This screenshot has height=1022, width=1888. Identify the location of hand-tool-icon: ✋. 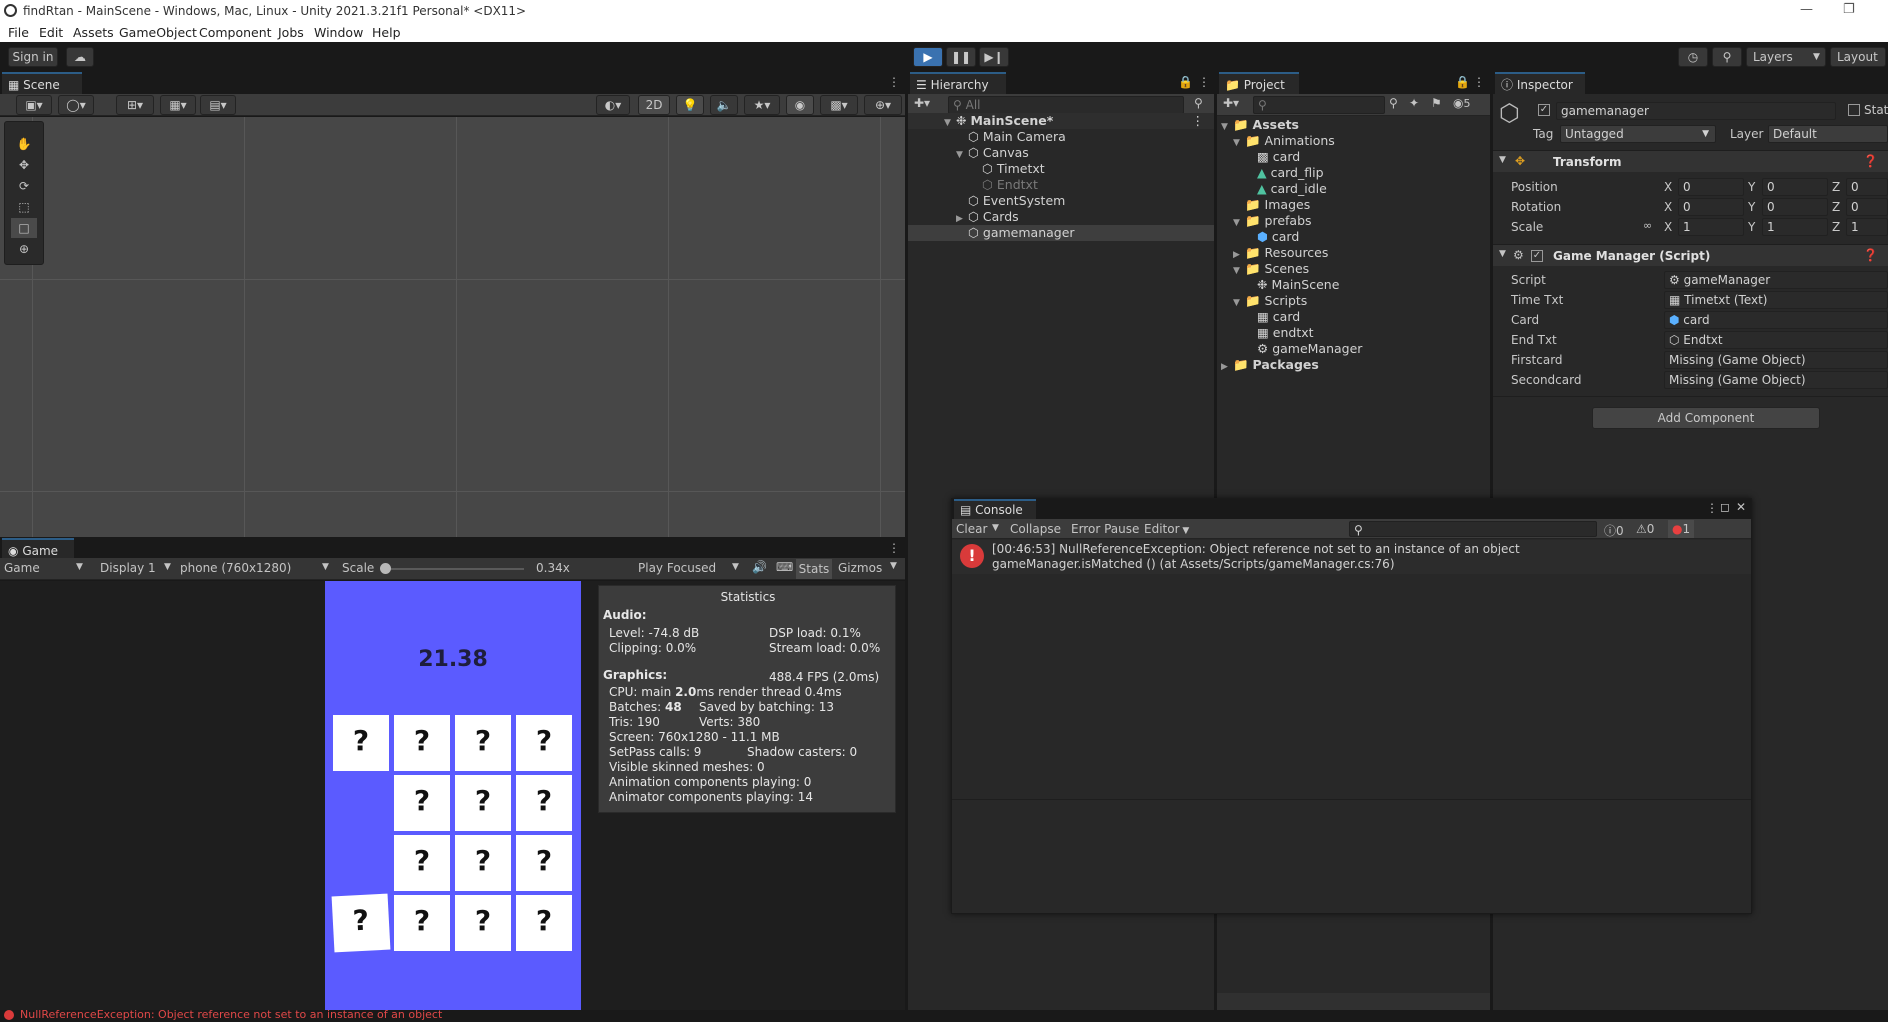
(24, 144).